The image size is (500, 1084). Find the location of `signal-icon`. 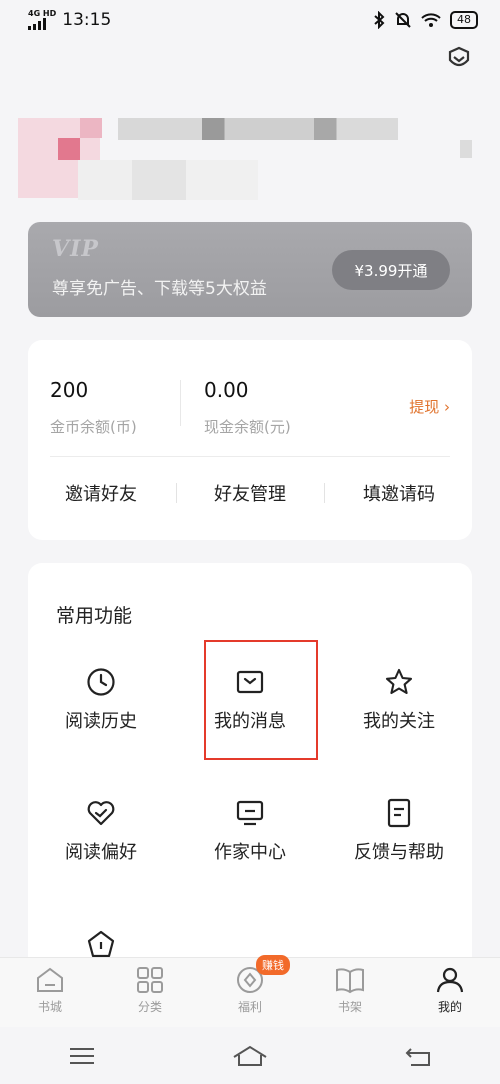

signal-icon is located at coordinates (42, 24).